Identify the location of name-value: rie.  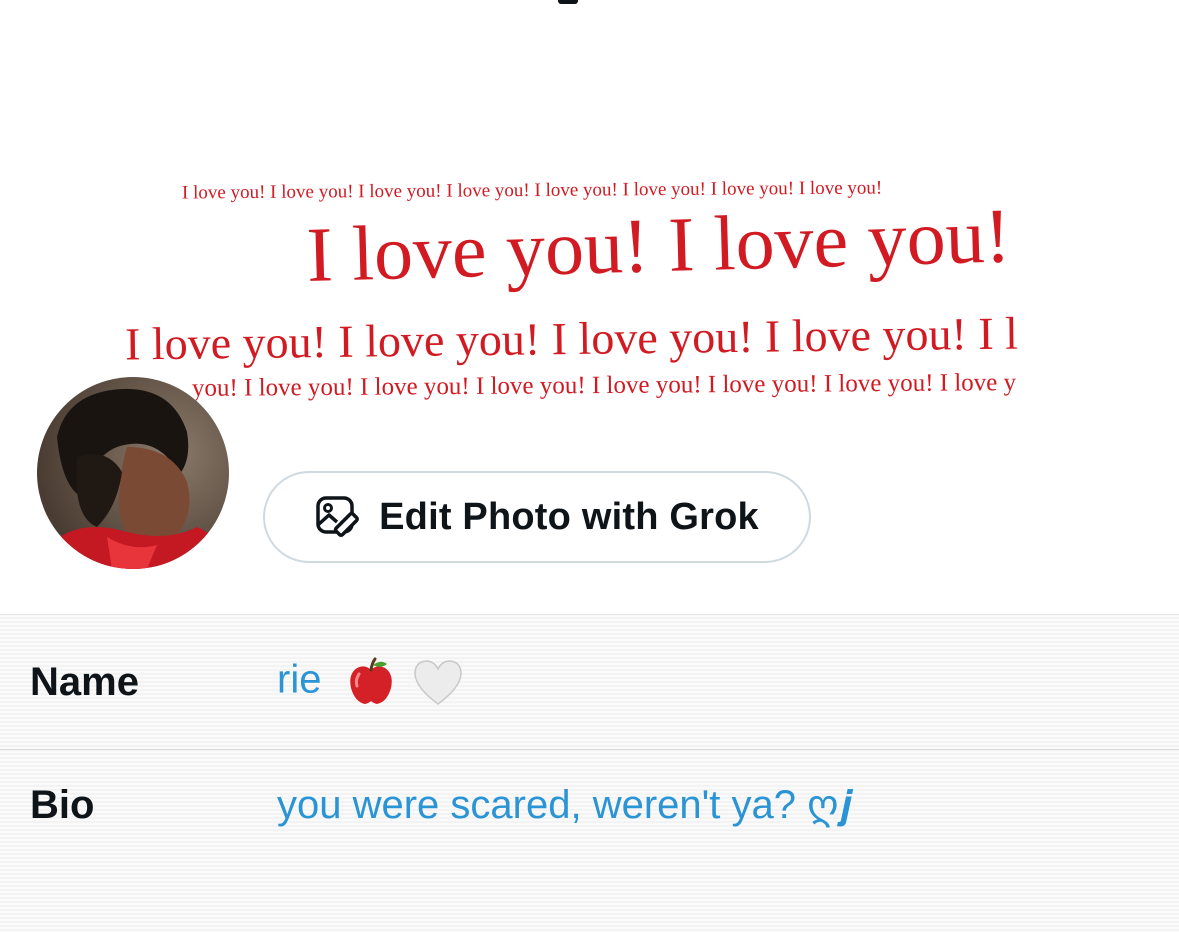
(299, 679).